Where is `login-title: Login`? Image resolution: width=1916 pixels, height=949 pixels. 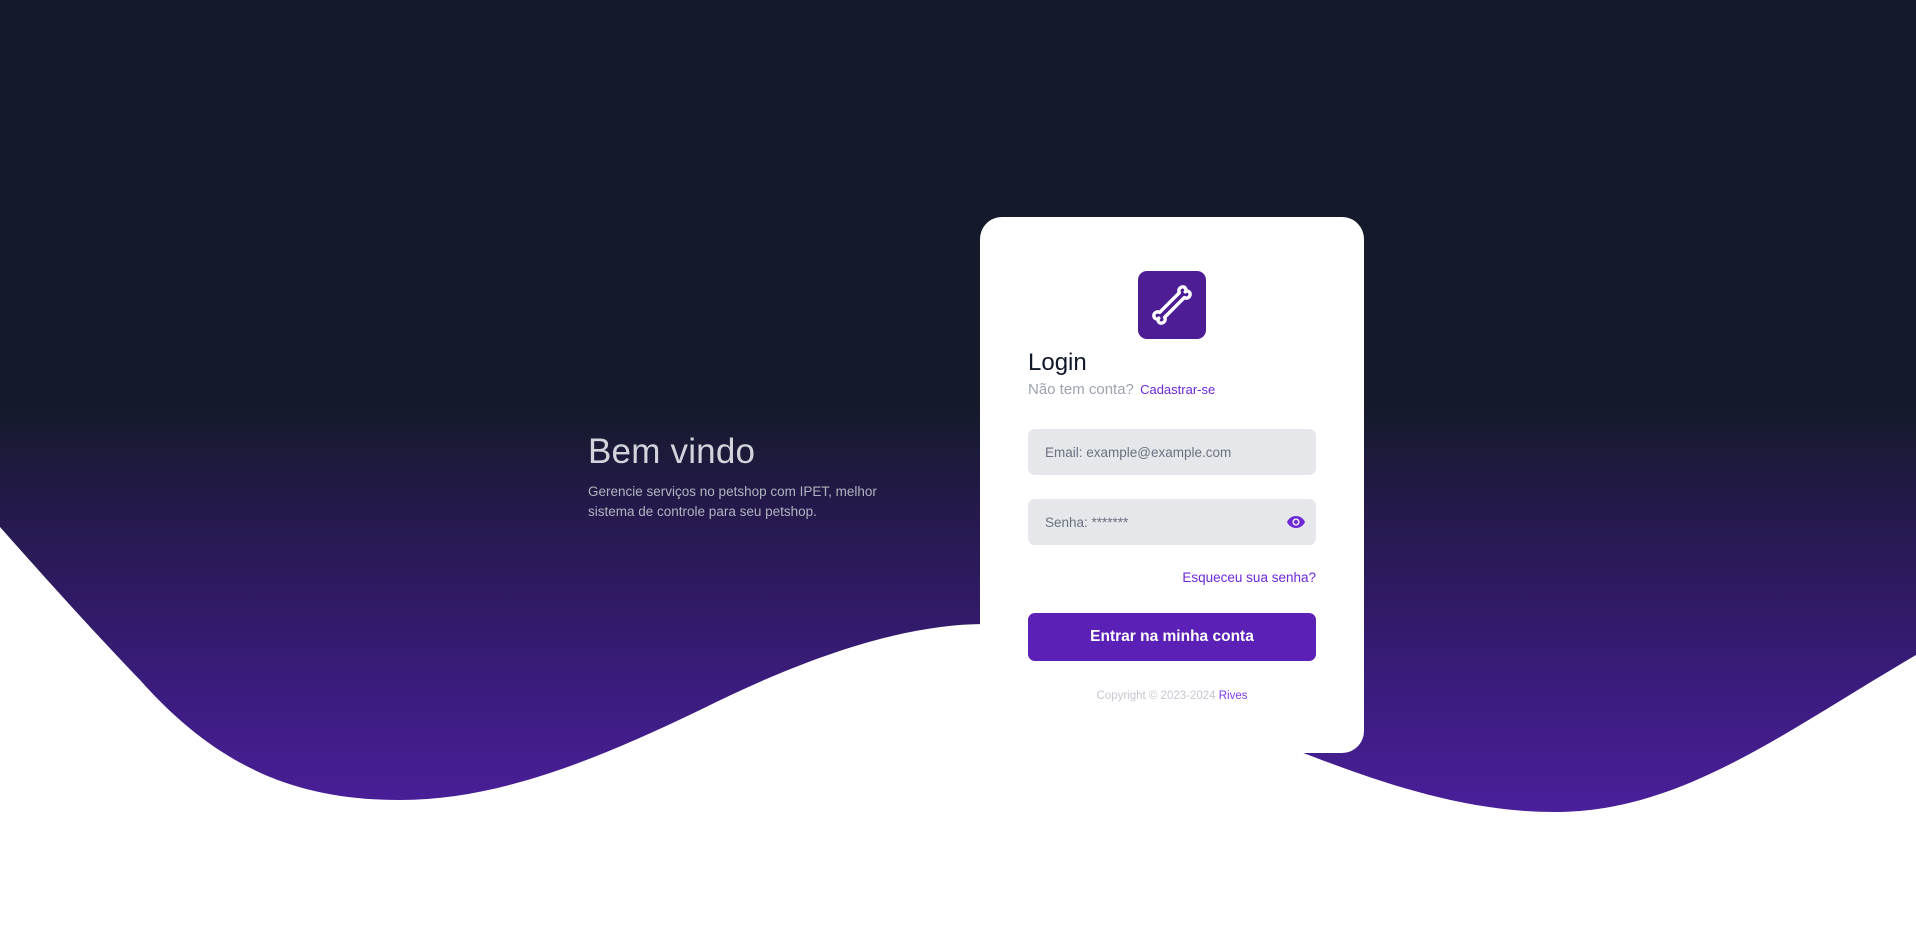
login-title: Login is located at coordinates (1057, 362).